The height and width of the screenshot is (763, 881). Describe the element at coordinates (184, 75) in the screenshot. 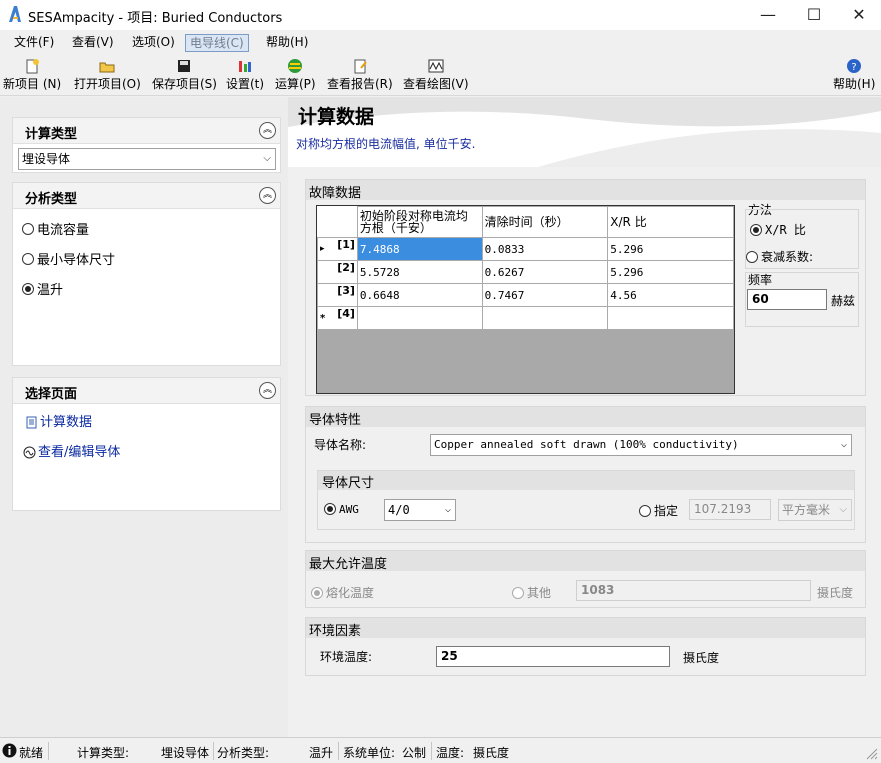

I see `save-project-button: 保存项目(S)` at that location.